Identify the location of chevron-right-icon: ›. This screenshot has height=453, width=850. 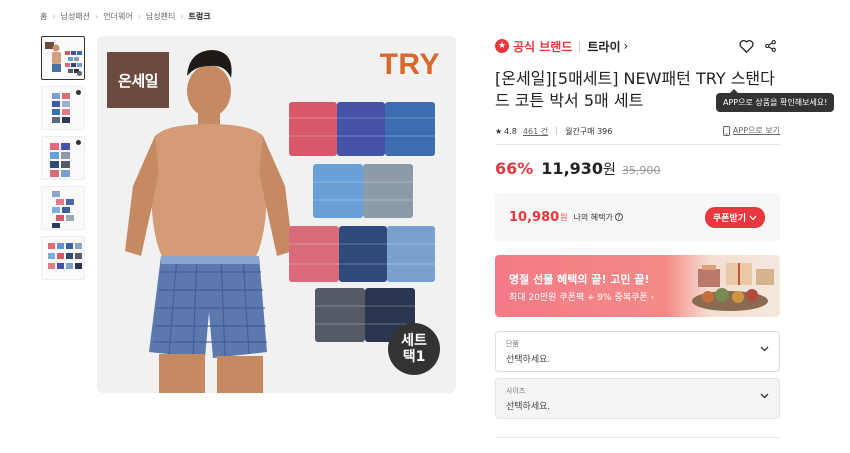
(626, 46).